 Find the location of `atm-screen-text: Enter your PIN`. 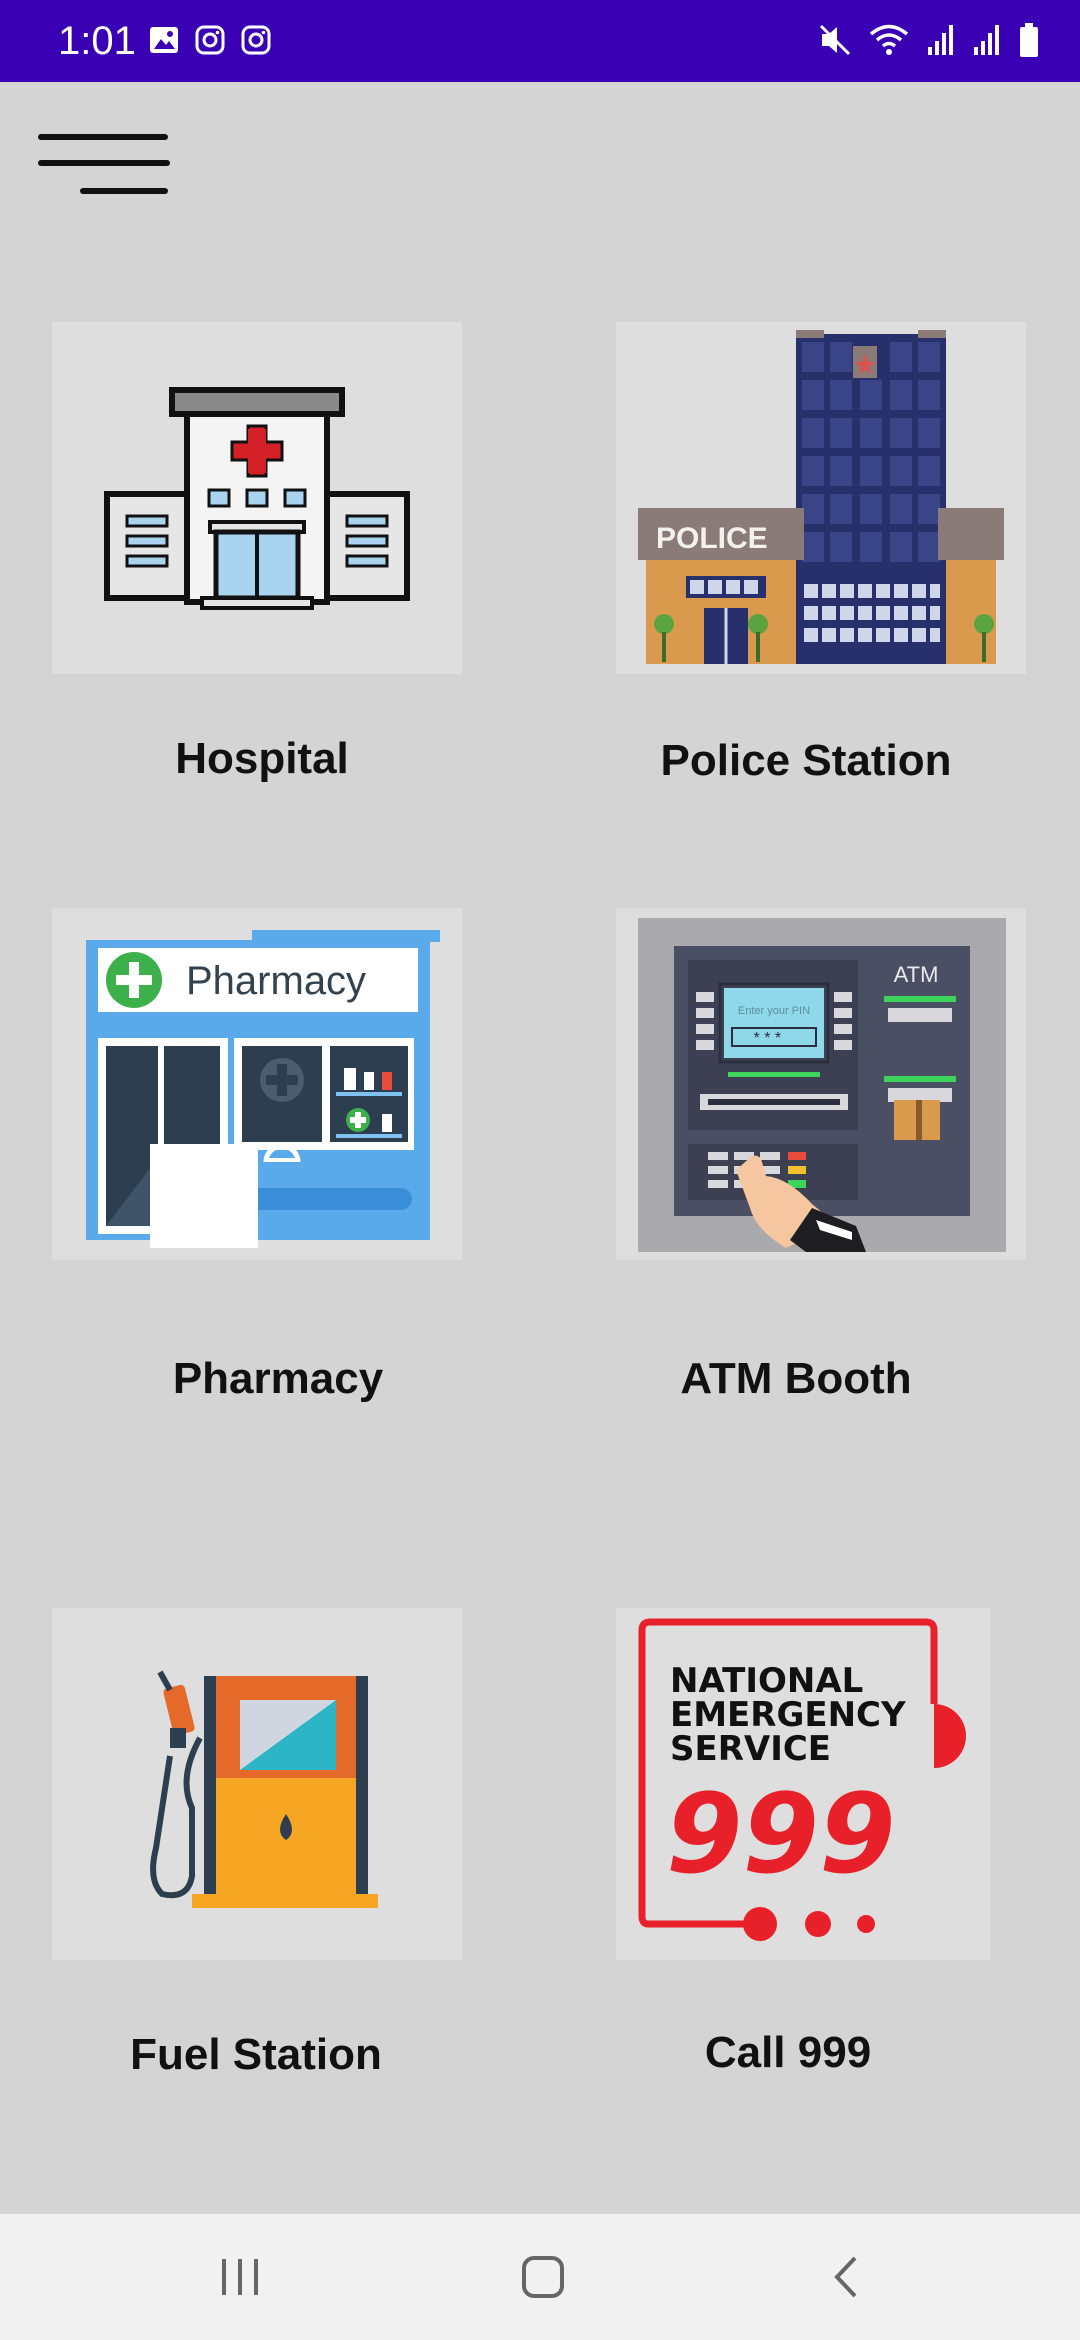

atm-screen-text: Enter your PIN is located at coordinates (774, 1011).